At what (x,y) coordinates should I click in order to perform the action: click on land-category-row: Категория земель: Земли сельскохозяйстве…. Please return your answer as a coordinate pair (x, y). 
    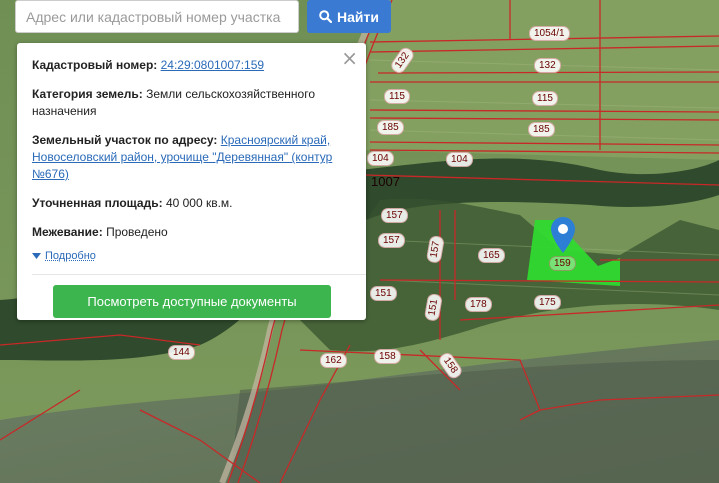
    Looking at the image, I should click on (192, 103).